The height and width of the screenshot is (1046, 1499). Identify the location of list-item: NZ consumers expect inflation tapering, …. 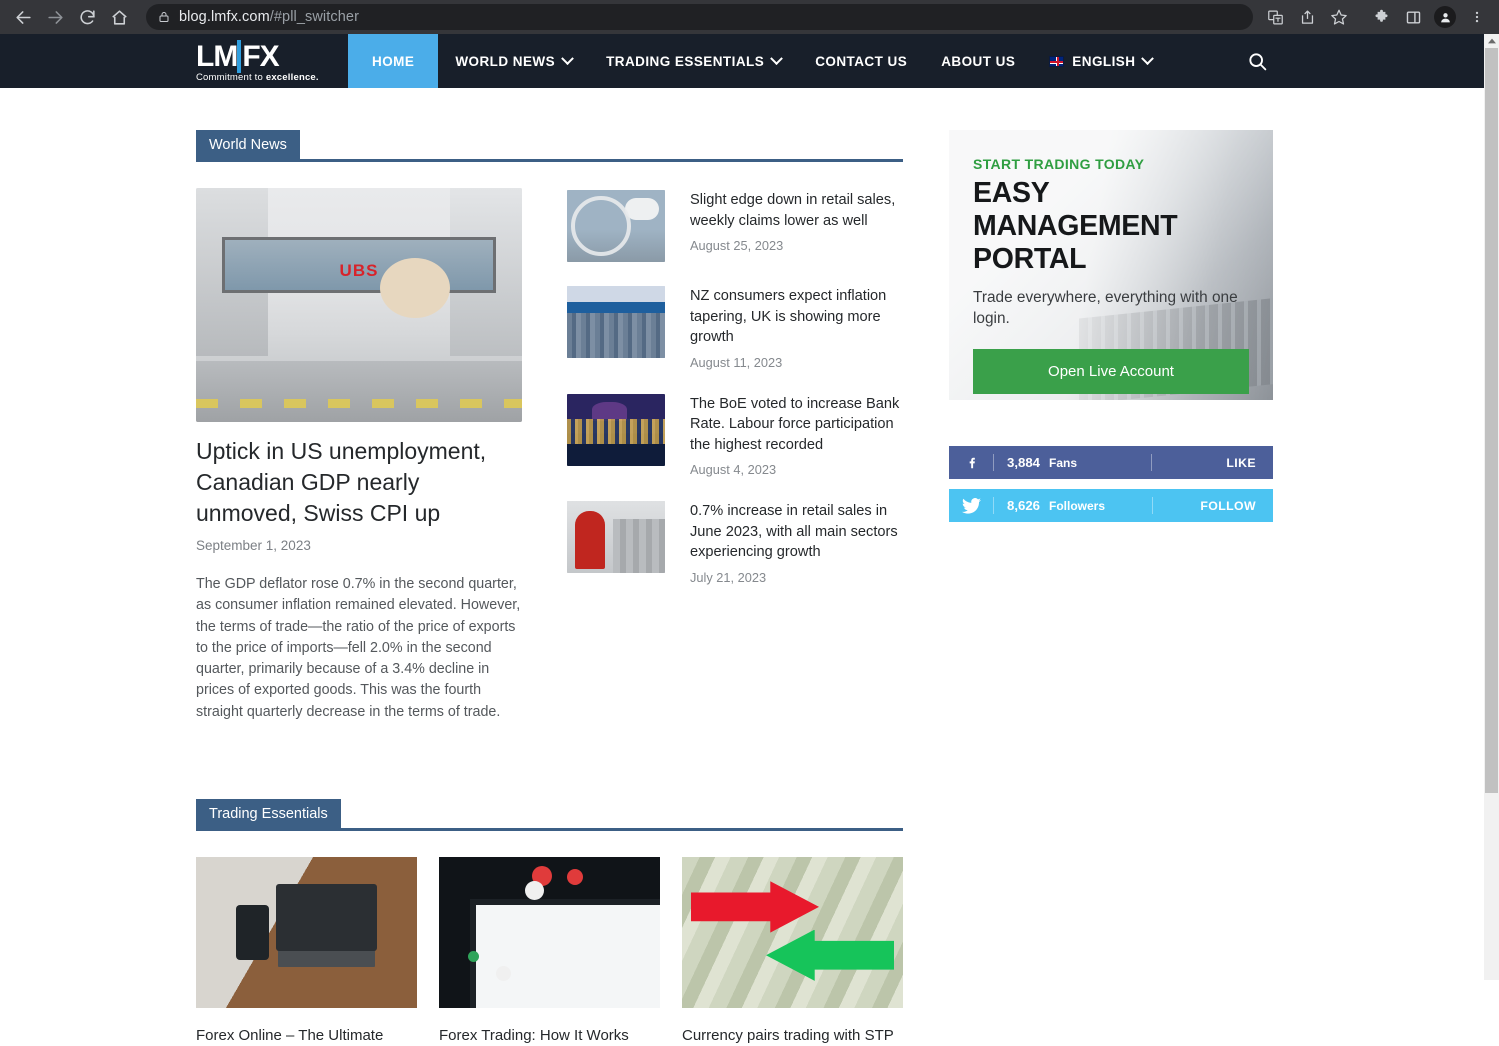
(735, 328).